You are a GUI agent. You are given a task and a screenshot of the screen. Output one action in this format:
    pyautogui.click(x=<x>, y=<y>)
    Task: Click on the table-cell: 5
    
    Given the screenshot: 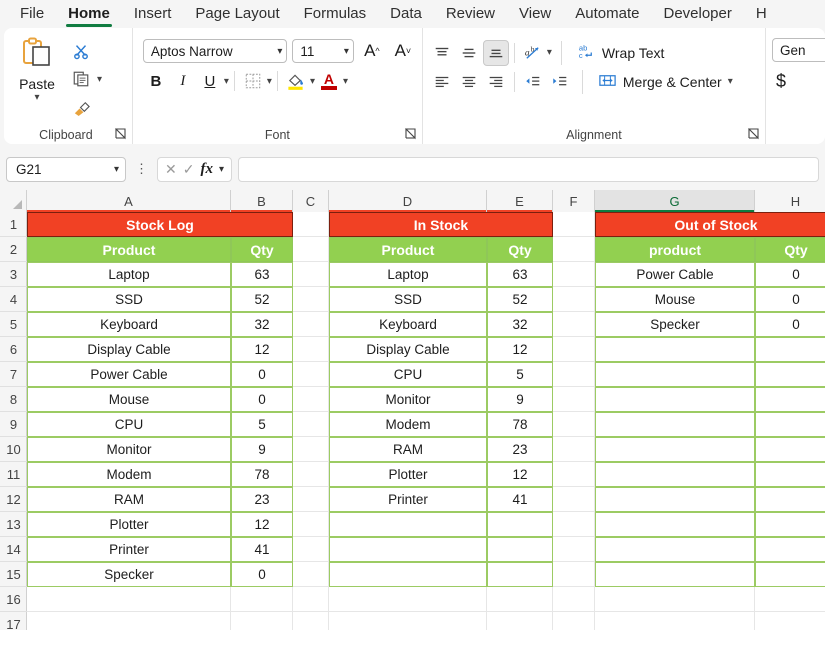 What is the action you would take?
    pyautogui.click(x=262, y=424)
    